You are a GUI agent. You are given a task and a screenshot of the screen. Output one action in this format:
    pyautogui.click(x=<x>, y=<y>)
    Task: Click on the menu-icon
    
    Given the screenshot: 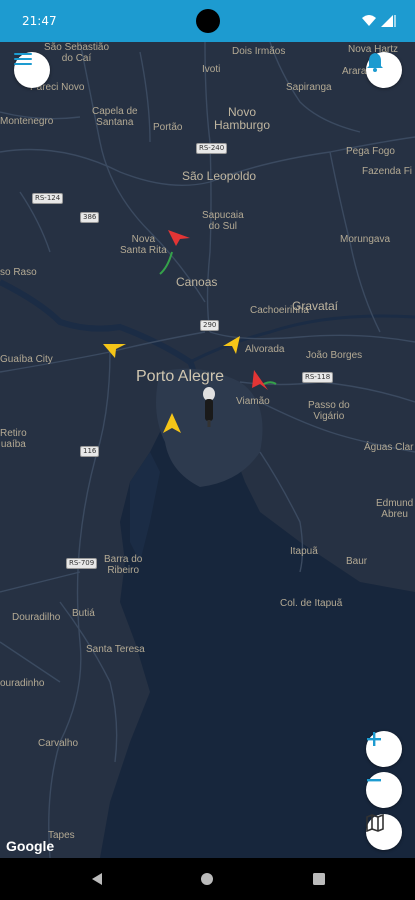 What is the action you would take?
    pyautogui.click(x=23, y=59)
    